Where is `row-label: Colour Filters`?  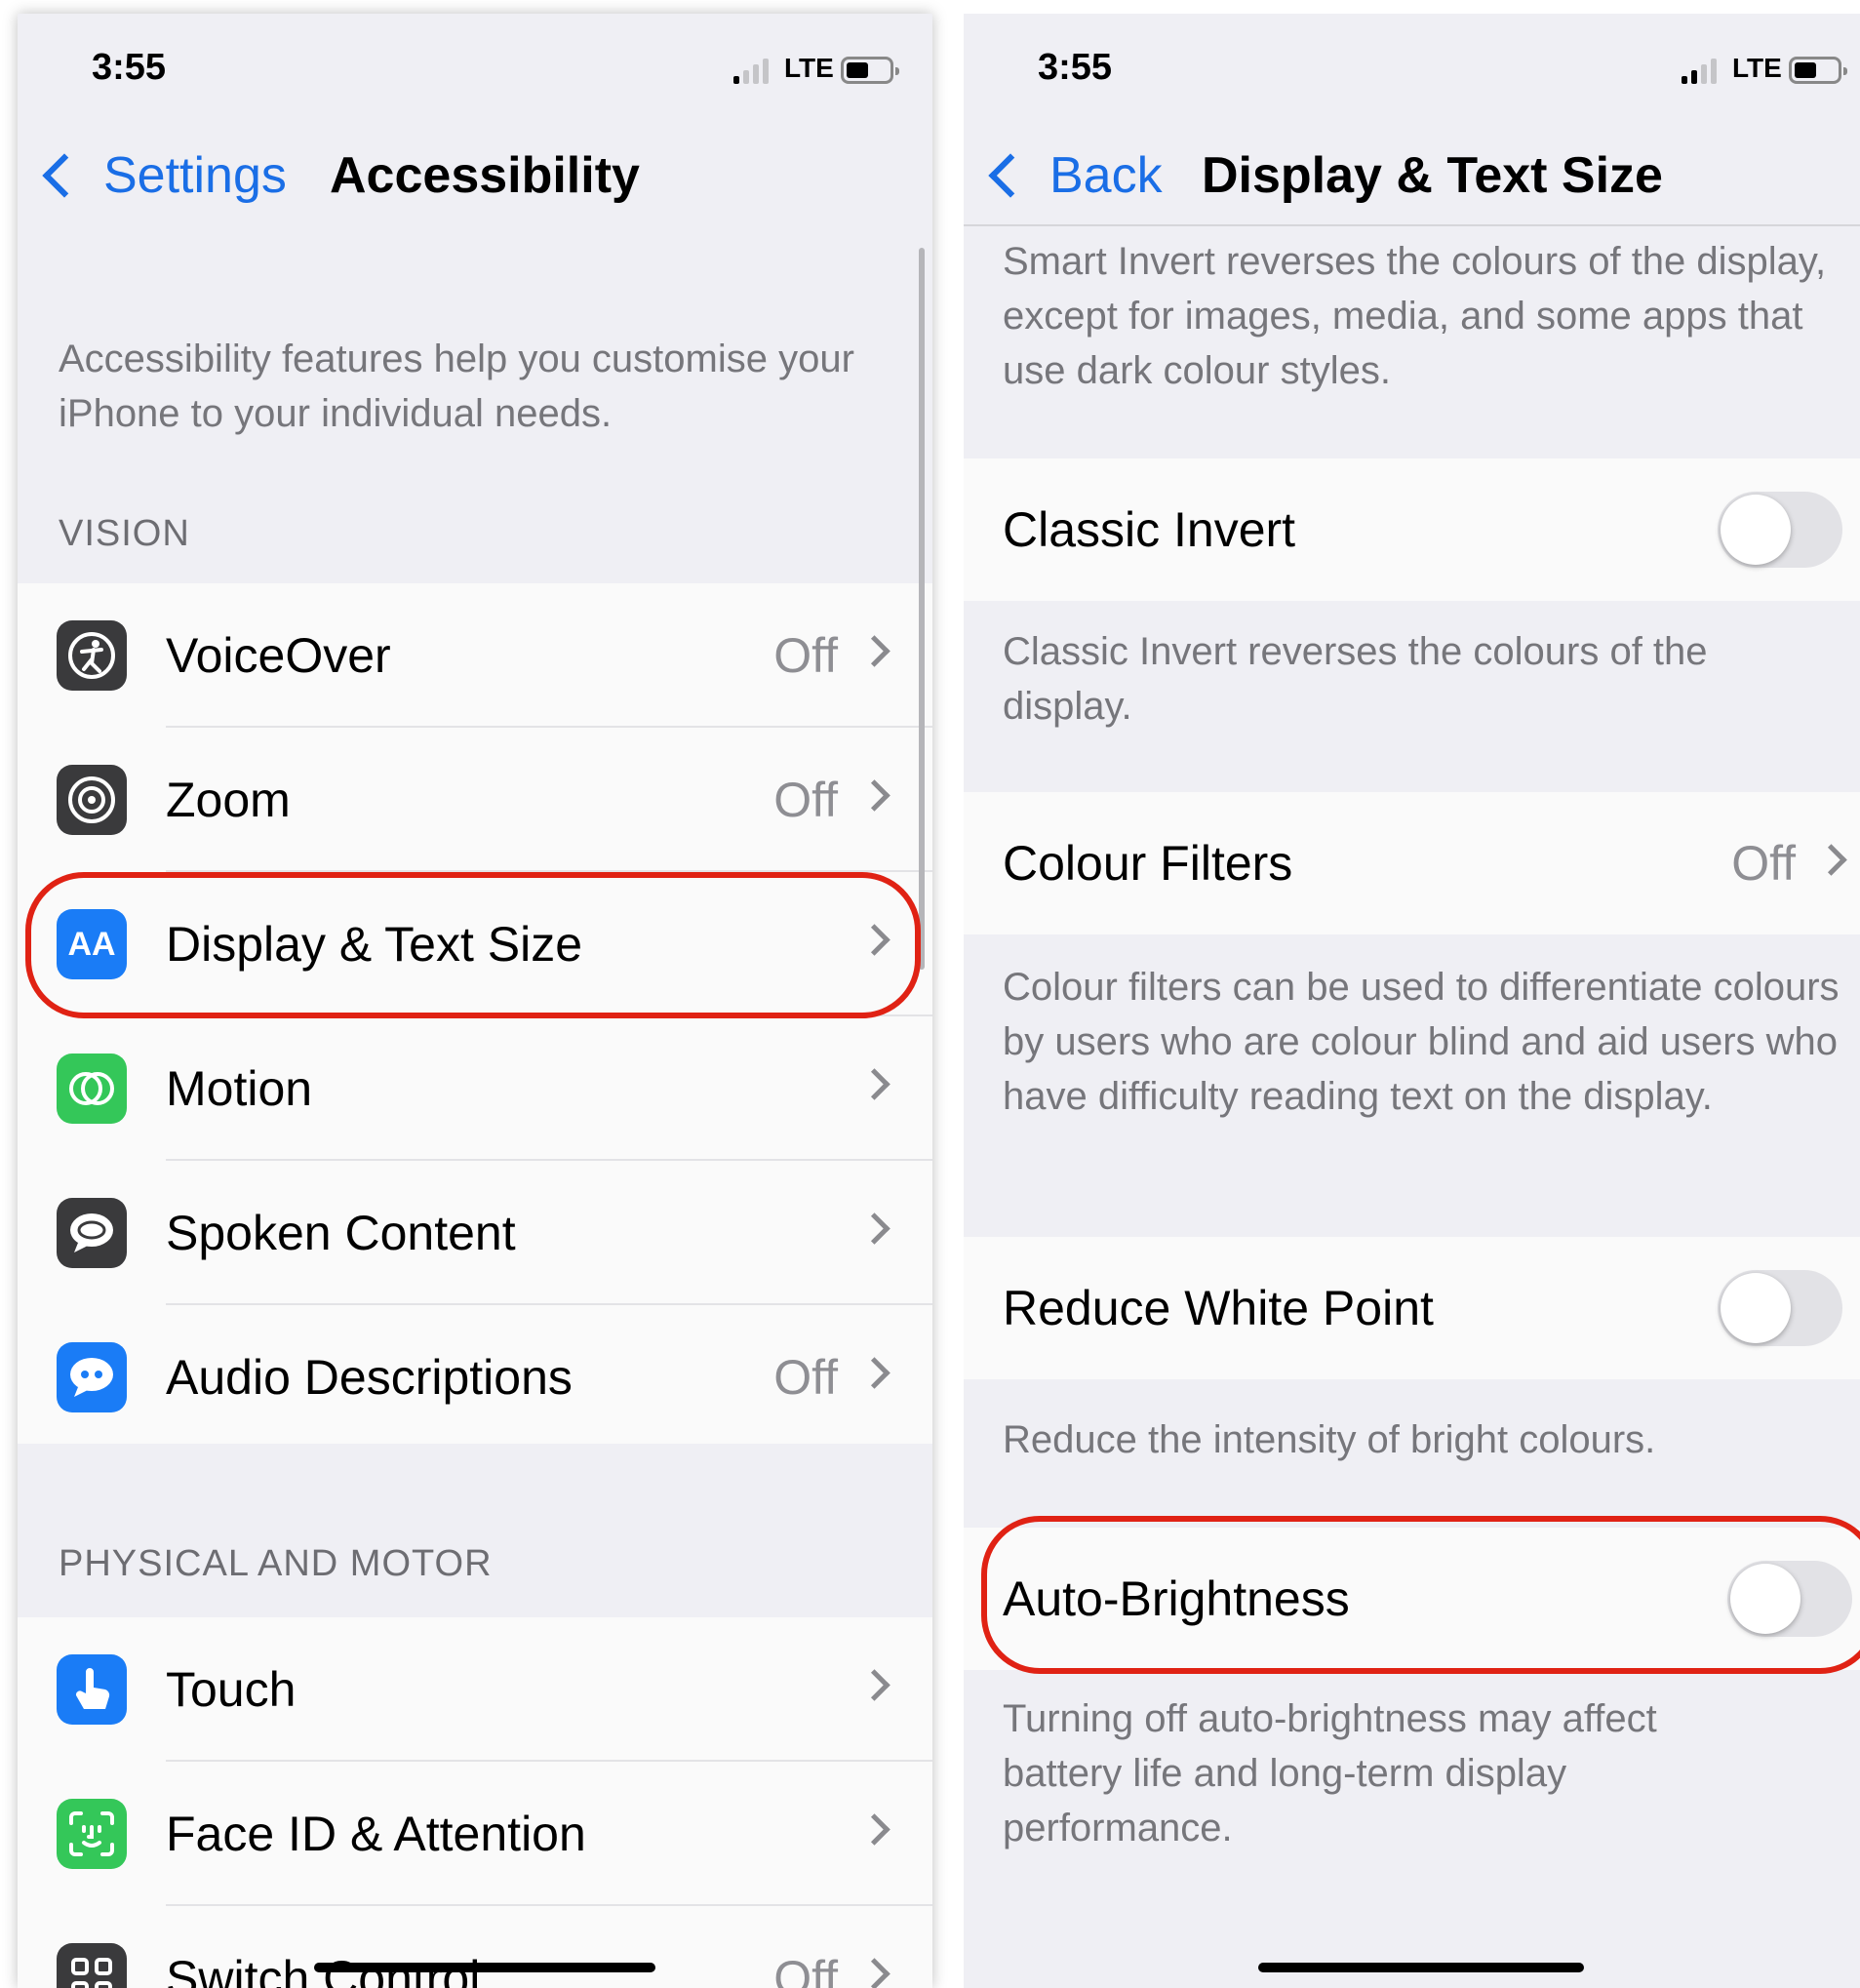
row-label: Colour Filters is located at coordinates (1148, 863).